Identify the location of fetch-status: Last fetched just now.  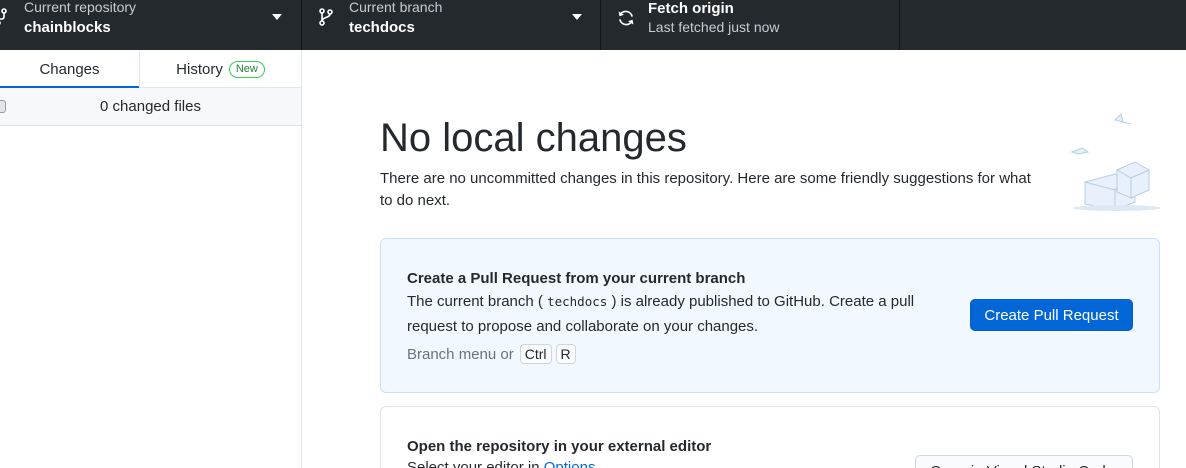
(714, 27).